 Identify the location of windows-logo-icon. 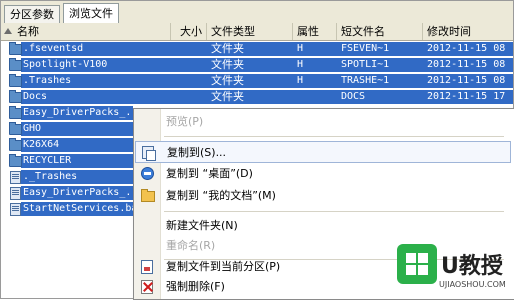
(417, 264).